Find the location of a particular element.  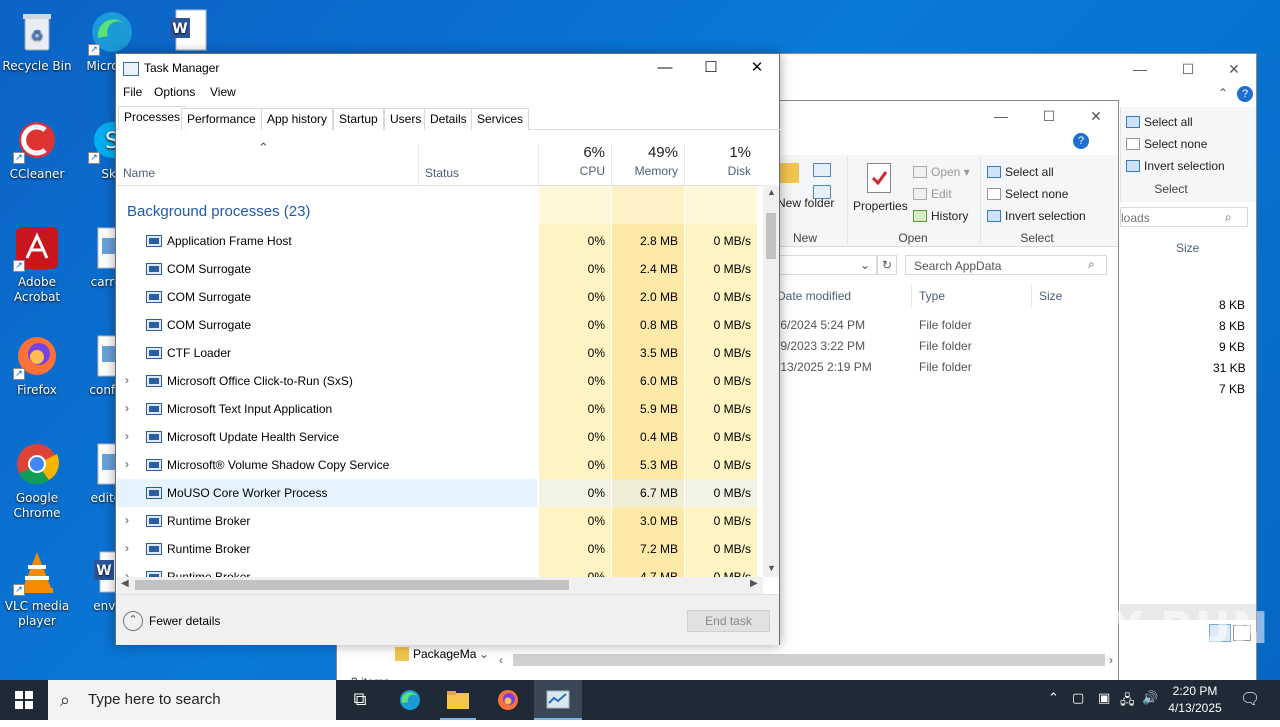

column-name: Name is located at coordinates (139, 187).